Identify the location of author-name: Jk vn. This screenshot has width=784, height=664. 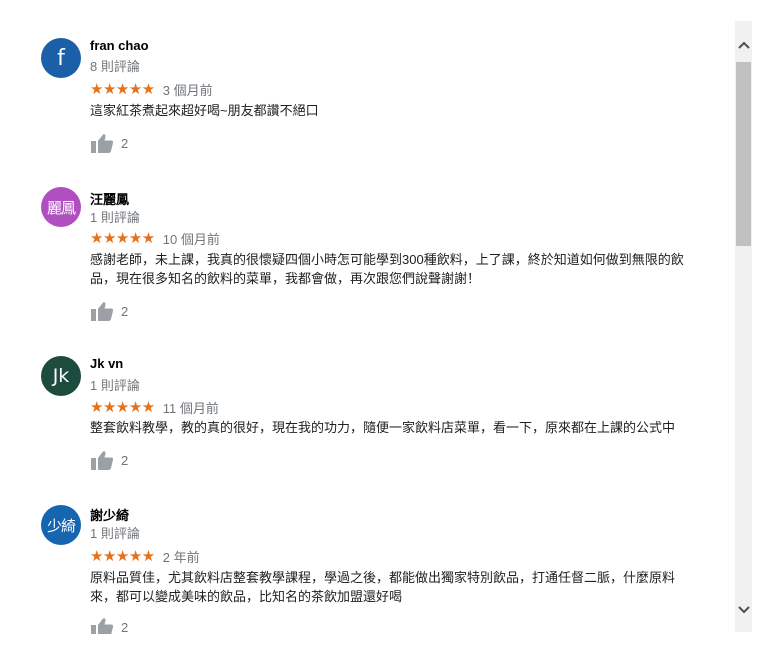
(106, 363).